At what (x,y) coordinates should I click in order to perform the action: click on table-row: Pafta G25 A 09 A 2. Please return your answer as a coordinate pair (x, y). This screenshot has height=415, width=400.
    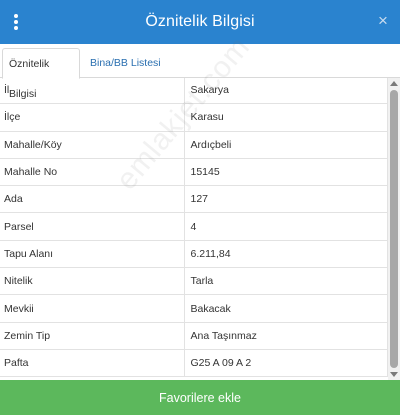
    Looking at the image, I should click on (194, 363).